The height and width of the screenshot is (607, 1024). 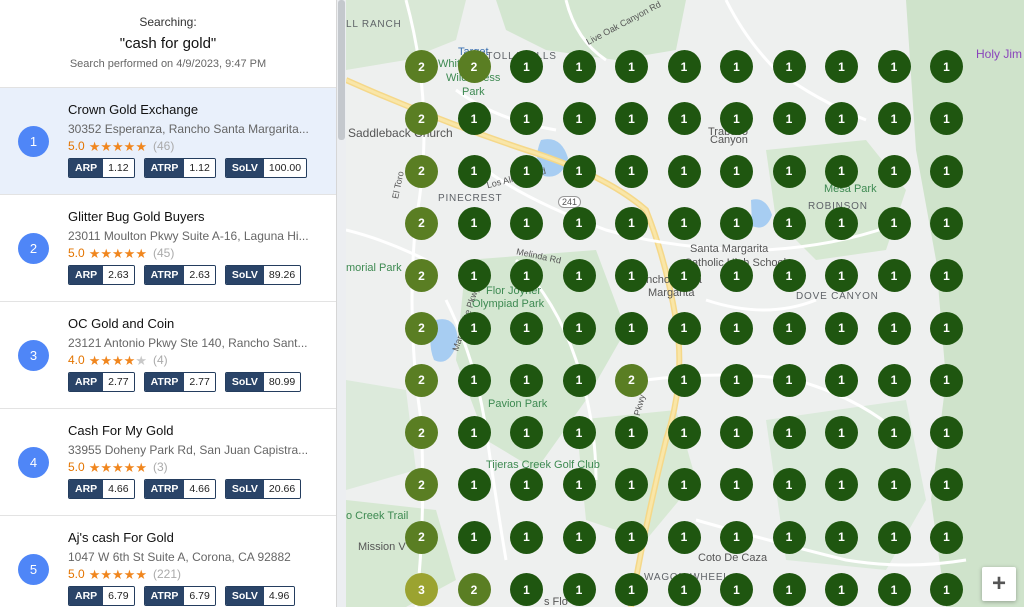 I want to click on business-name: Cash For My Gold, so click(x=120, y=430).